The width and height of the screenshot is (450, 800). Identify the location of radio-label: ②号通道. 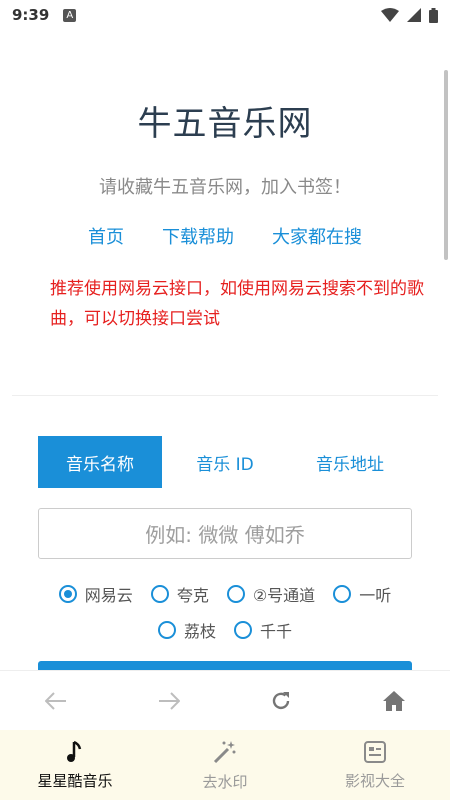
(284, 595).